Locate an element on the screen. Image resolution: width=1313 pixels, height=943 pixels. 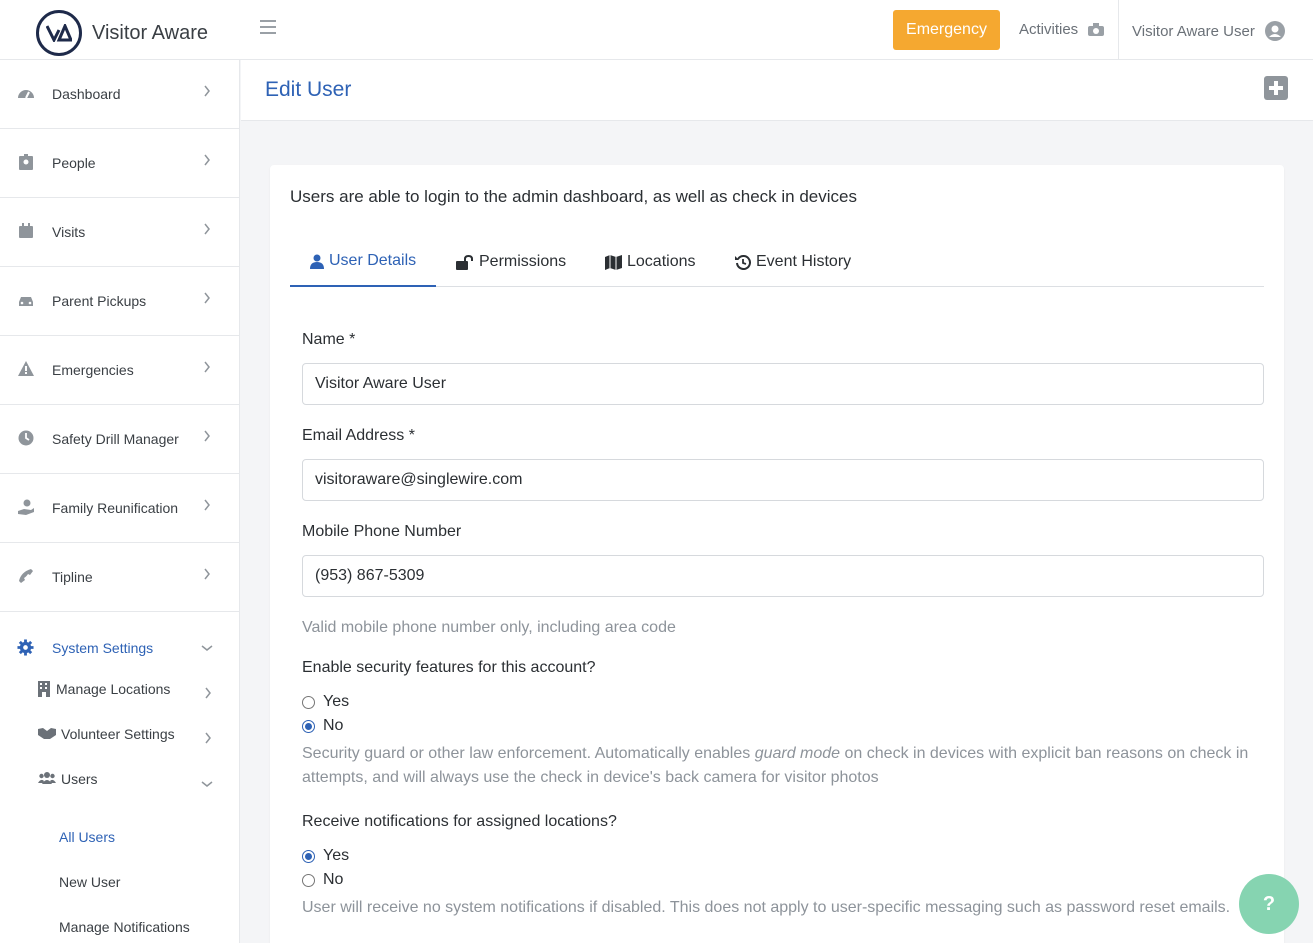
sidebar-item-dashboard: Dashboard is located at coordinates (119, 94).